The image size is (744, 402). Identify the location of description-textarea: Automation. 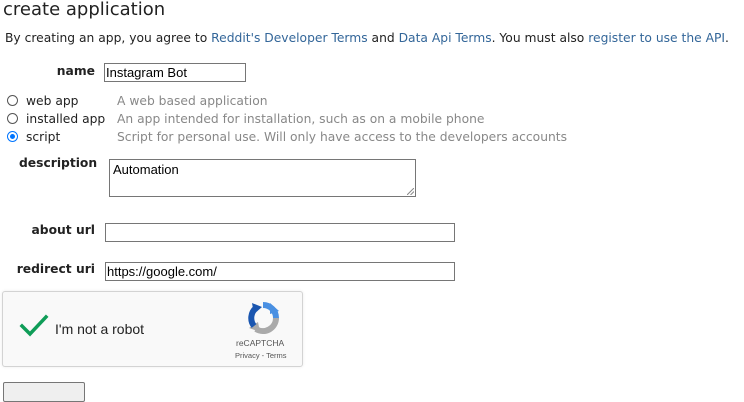
(262, 178).